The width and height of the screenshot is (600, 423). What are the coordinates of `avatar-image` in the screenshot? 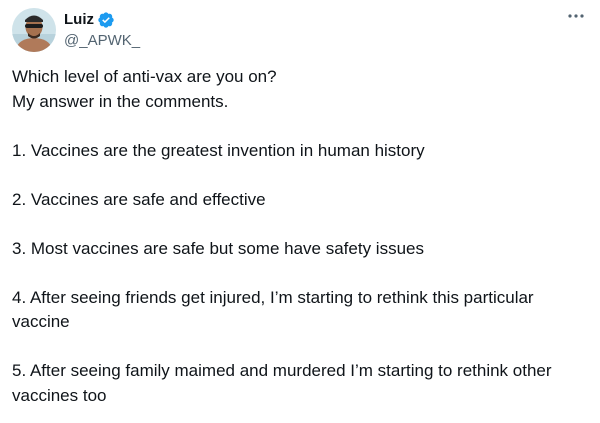 It's located at (34, 30).